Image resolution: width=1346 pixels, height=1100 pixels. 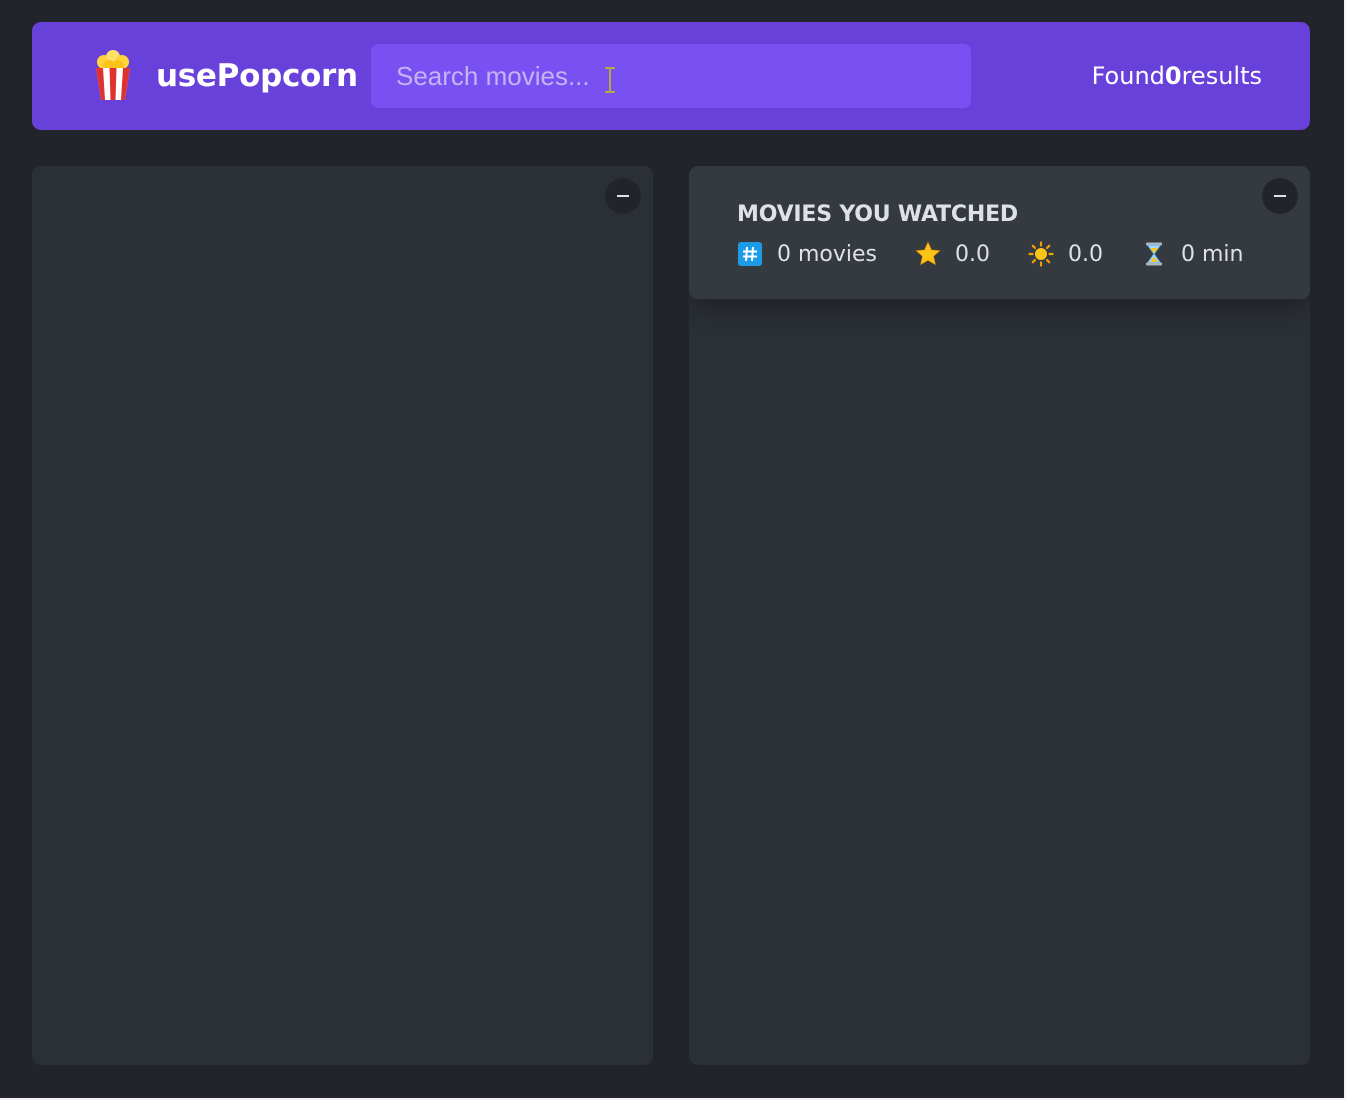 I want to click on stat-runtime-value: 0 min, so click(x=1212, y=254).